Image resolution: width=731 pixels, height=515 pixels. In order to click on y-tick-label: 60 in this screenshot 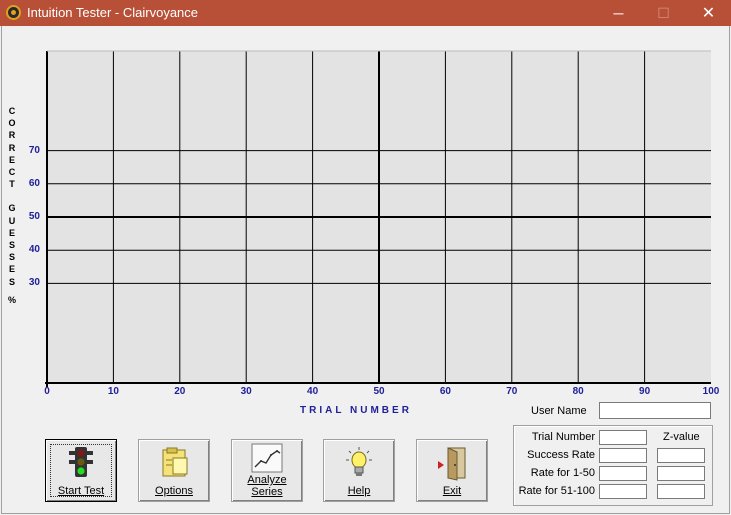, I will do `click(34, 183)`.